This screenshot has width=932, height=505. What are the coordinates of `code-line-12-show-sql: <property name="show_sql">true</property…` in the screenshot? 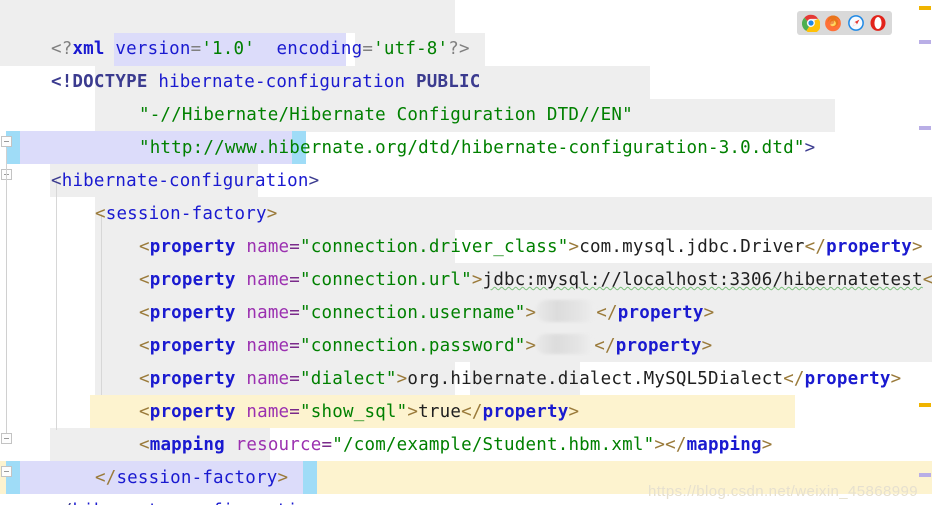 It's located at (337, 392).